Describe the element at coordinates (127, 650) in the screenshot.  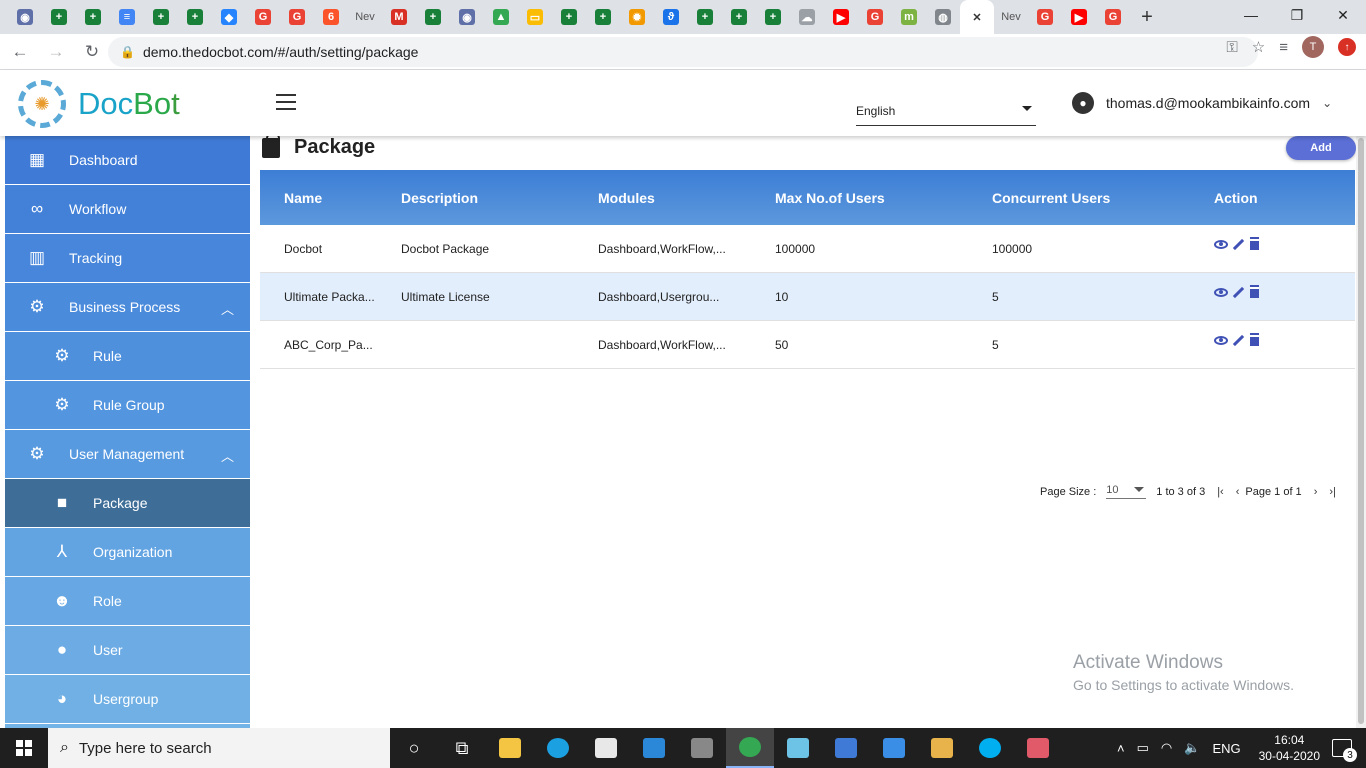
I see `sidebar-item-user: ● User` at that location.